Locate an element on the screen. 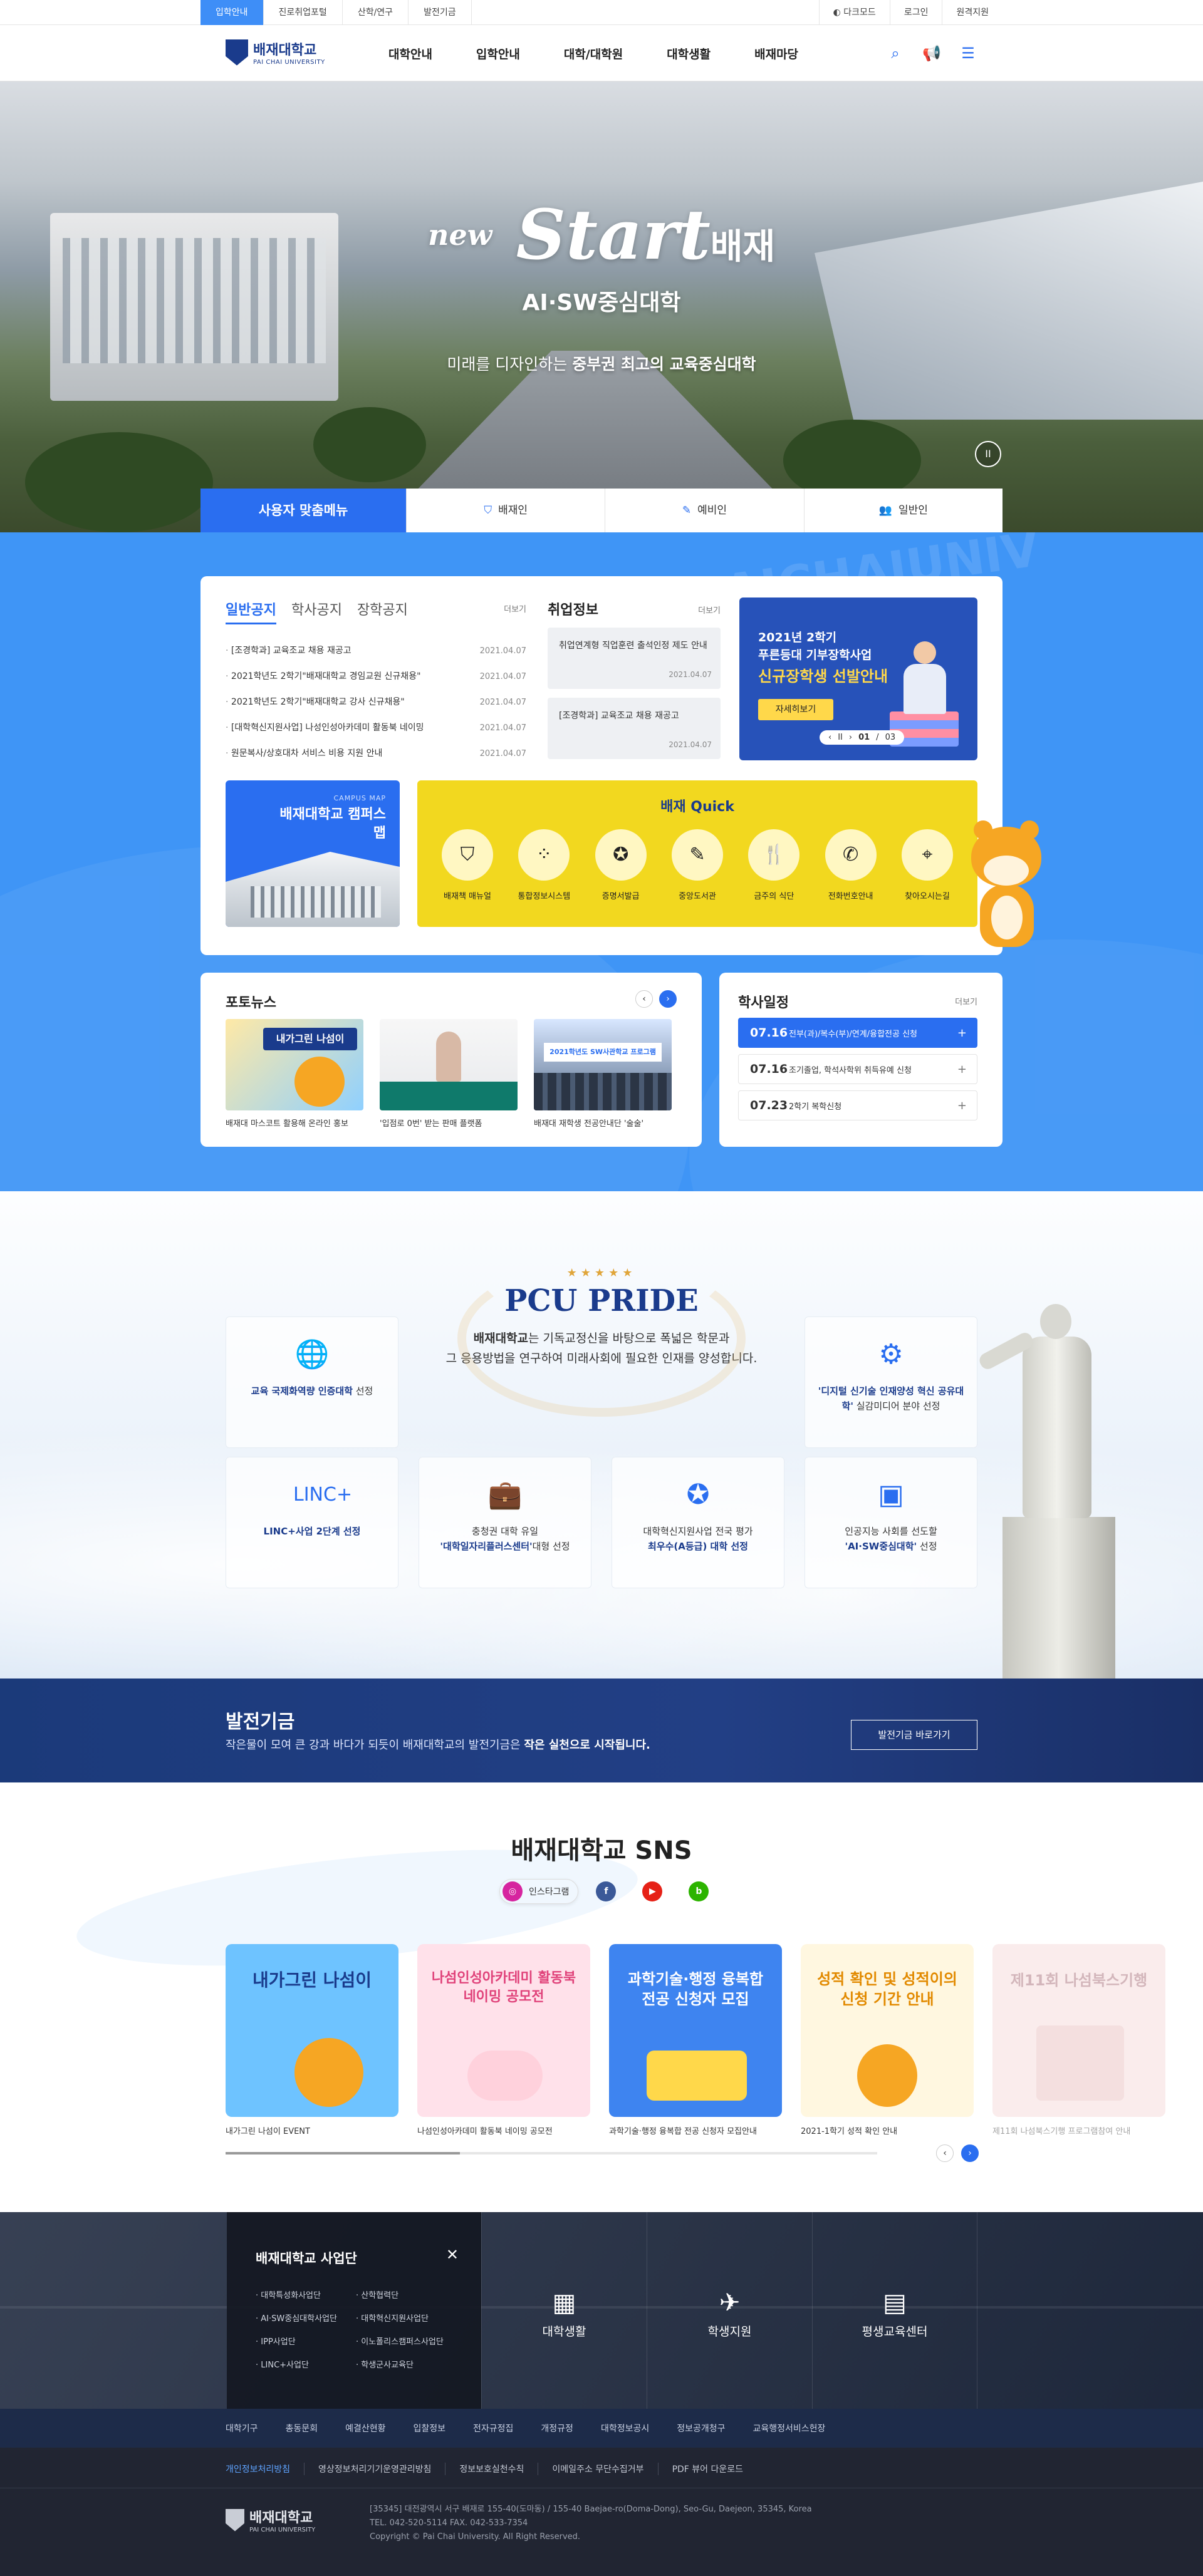 The image size is (1203, 2576). schedule-more-link: 더보기 is located at coordinates (966, 1001).